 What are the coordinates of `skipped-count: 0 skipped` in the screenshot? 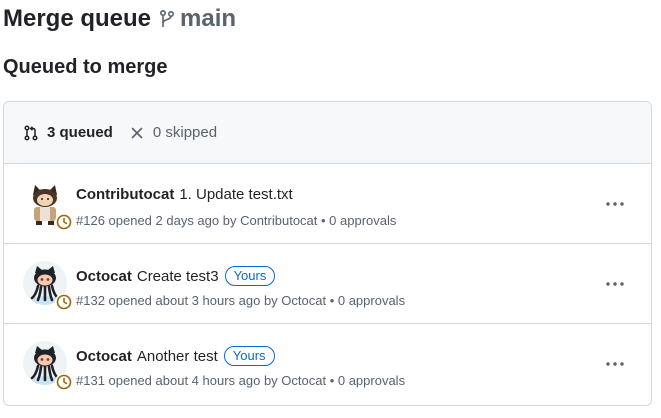 It's located at (174, 132).